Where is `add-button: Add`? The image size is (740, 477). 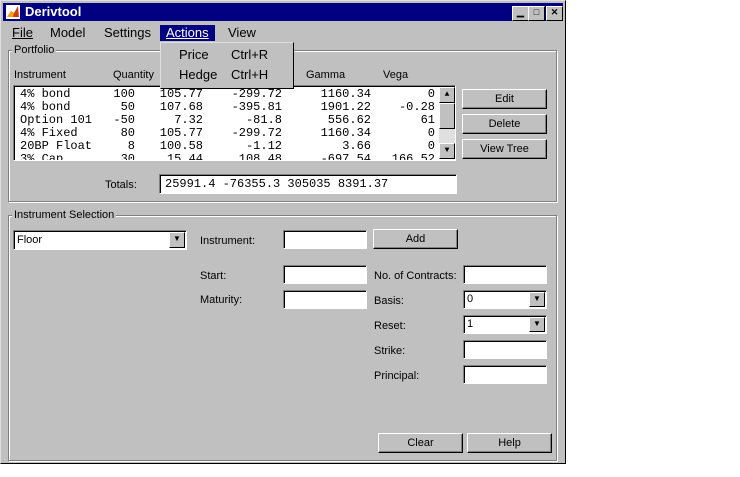
add-button: Add is located at coordinates (415, 239).